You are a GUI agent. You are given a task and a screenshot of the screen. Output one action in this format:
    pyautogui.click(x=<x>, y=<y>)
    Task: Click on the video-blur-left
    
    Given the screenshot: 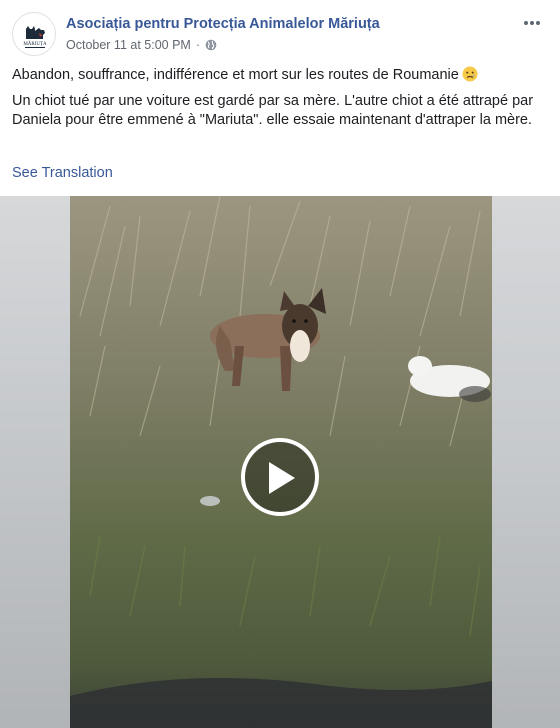 What is the action you would take?
    pyautogui.click(x=35, y=462)
    